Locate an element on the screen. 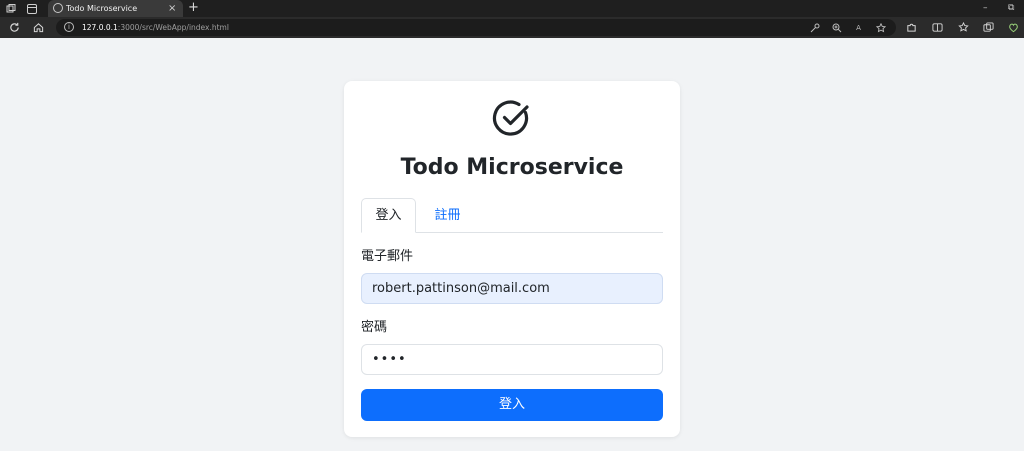  url-text: 127.0.0.1:3000/src/WebApp/index.html is located at coordinates (155, 27).